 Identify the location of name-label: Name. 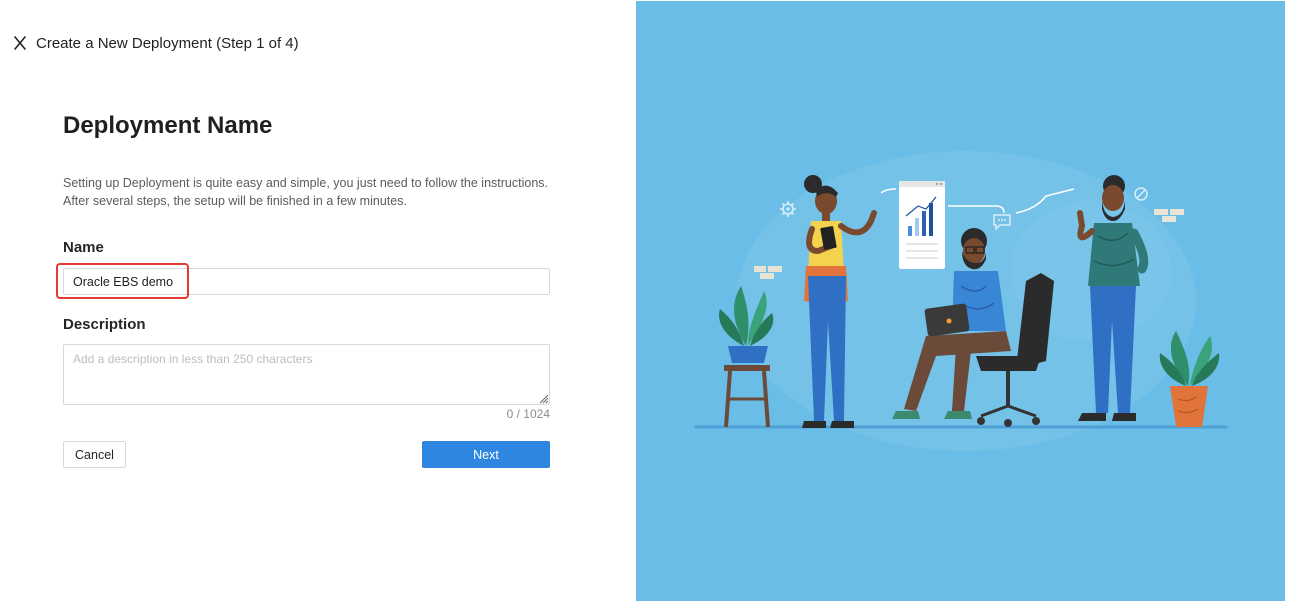
(83, 247).